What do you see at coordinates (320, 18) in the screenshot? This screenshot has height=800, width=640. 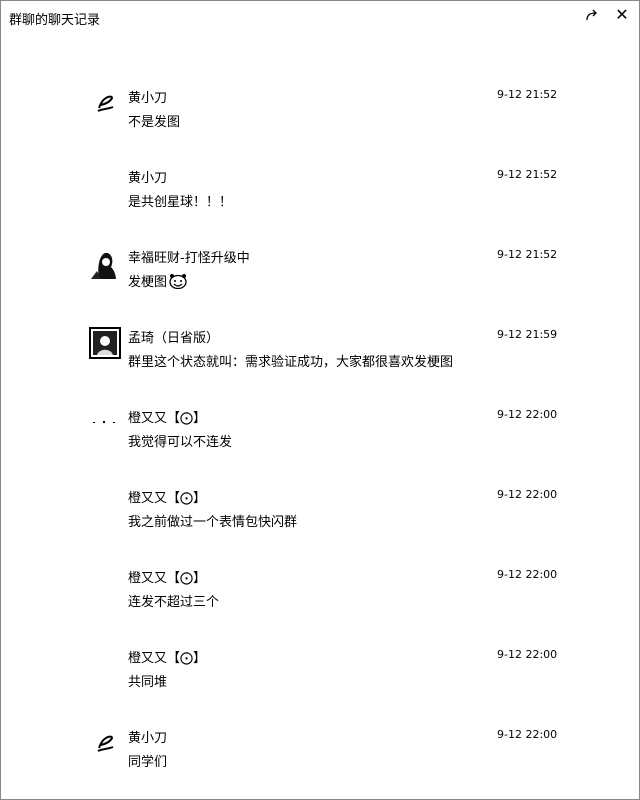 I see `title-bar: 群聊的聊天记录 ✕` at bounding box center [320, 18].